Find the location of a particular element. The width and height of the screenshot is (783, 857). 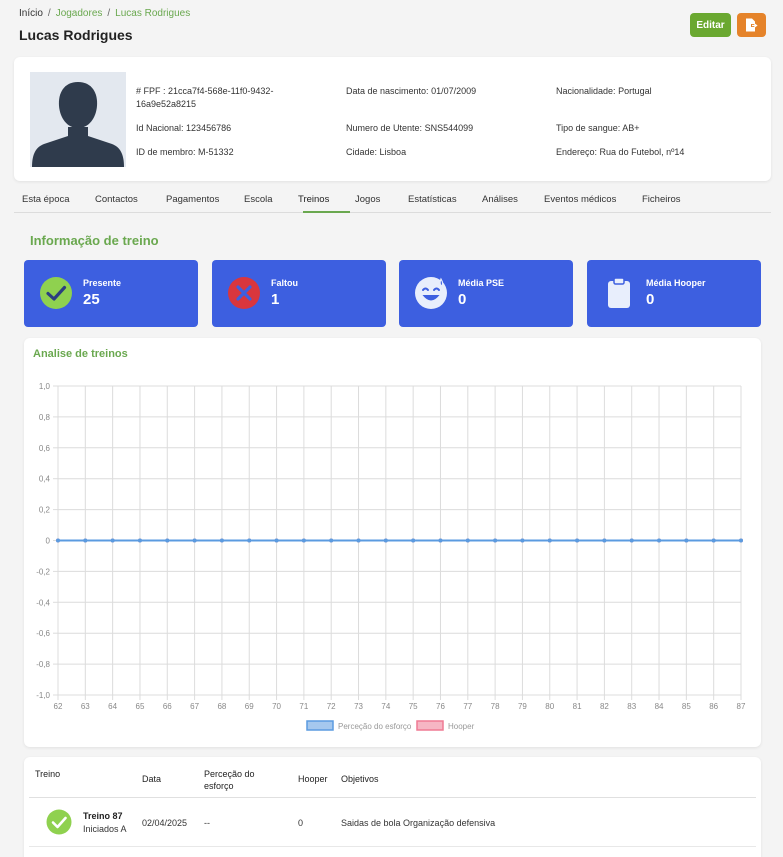

endereco-label: Endereço: is located at coordinates (577, 152).